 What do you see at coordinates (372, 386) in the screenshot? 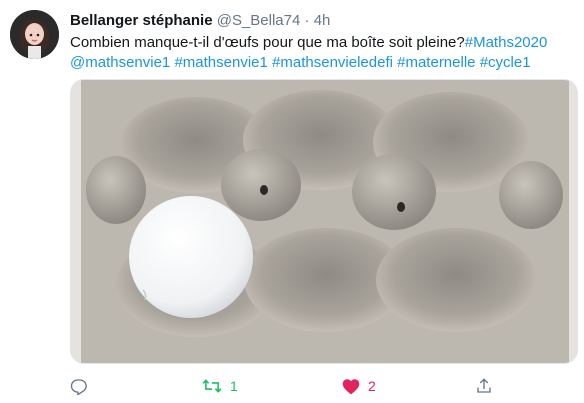
I see `like-count: 2` at bounding box center [372, 386].